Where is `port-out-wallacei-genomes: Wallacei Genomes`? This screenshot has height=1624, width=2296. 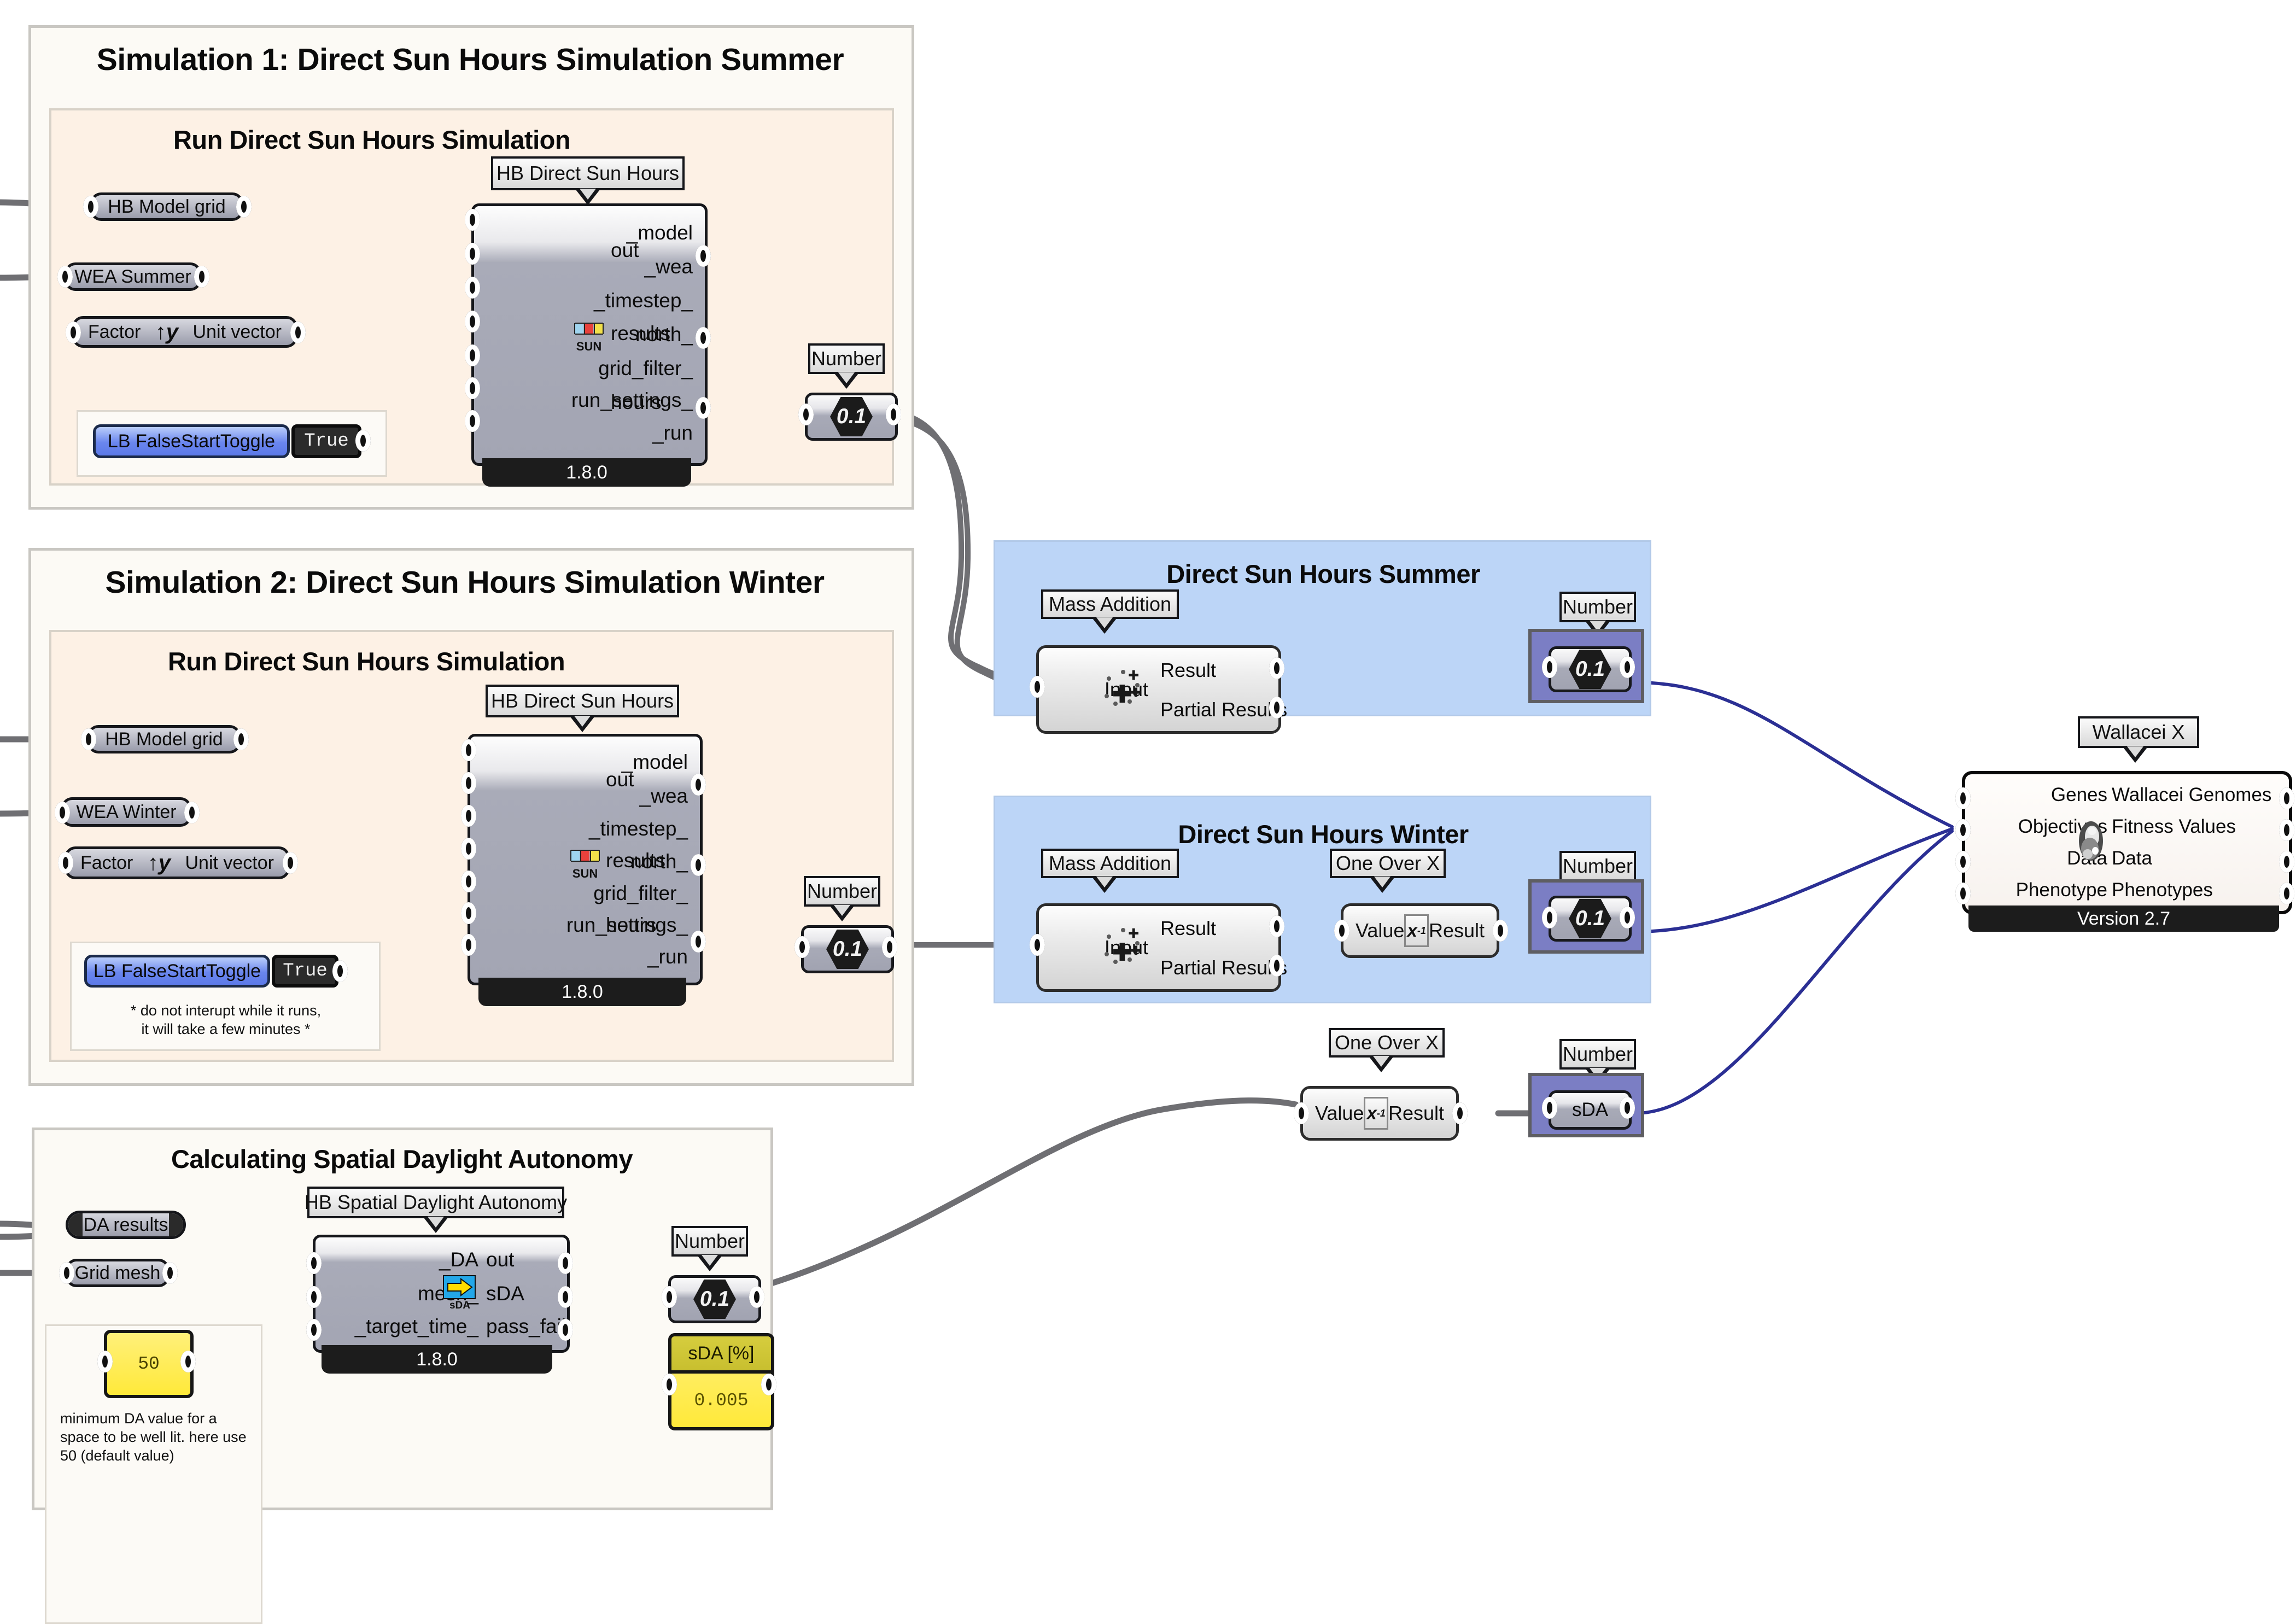
port-out-wallacei-genomes: Wallacei Genomes is located at coordinates (2191, 795).